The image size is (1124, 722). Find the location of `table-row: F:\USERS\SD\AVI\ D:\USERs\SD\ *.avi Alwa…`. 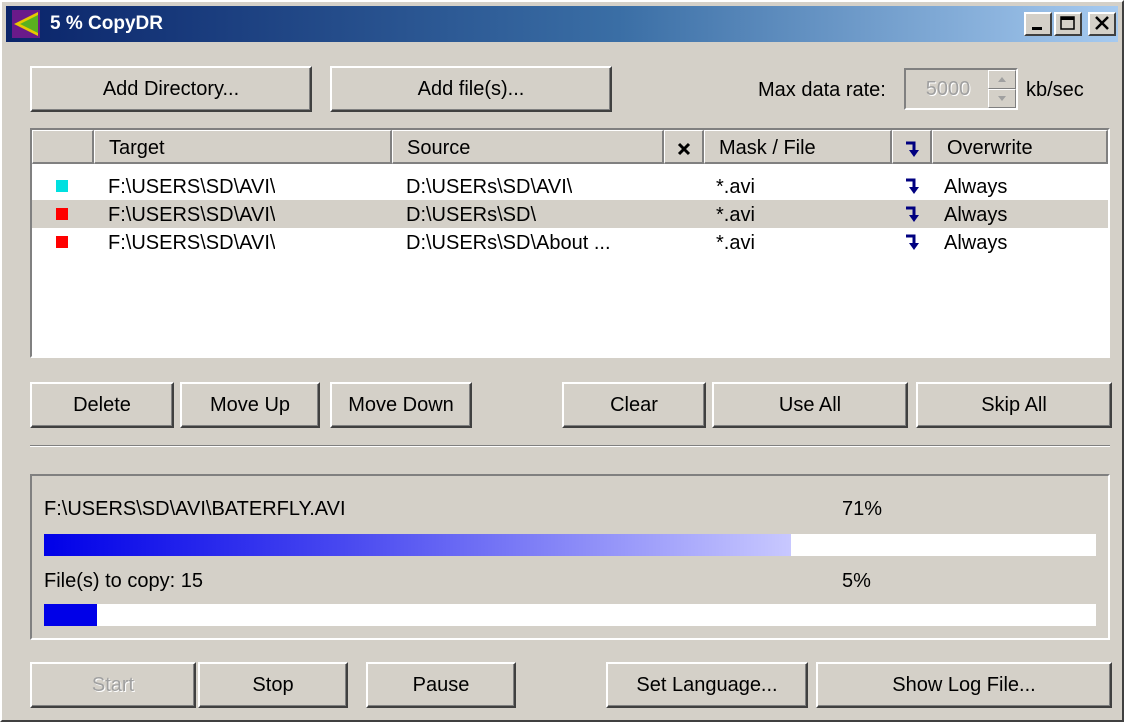

table-row: F:\USERS\SD\AVI\ D:\USERs\SD\ *.avi Alwa… is located at coordinates (570, 214).